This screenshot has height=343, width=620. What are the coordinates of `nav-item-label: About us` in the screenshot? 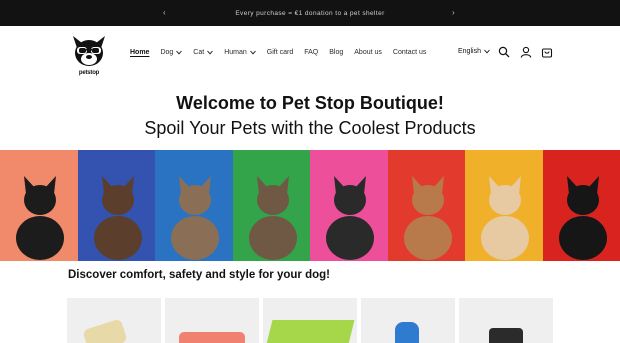 It's located at (368, 52).